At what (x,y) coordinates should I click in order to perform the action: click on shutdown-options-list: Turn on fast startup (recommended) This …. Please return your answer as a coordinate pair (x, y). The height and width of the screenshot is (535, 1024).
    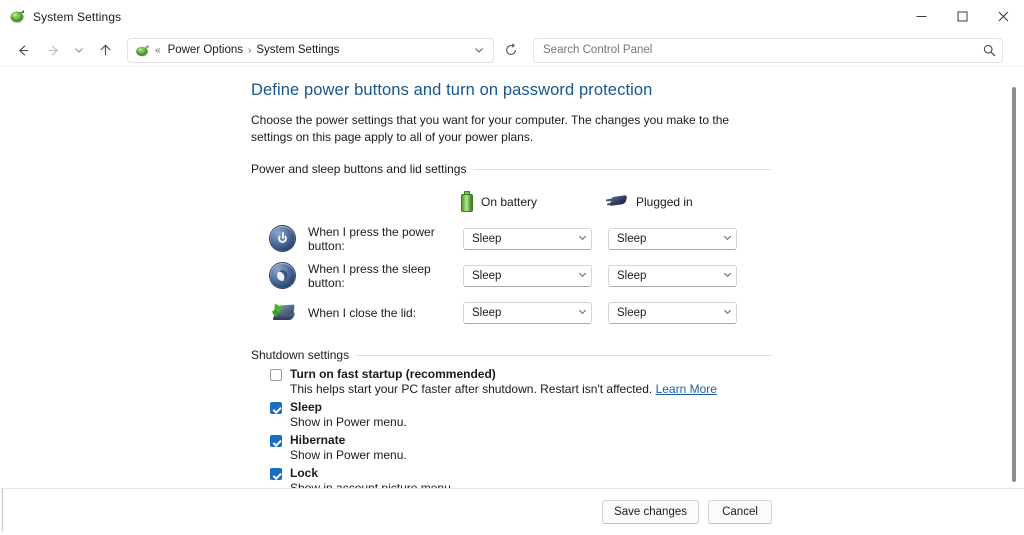
    Looking at the image, I should click on (511, 427).